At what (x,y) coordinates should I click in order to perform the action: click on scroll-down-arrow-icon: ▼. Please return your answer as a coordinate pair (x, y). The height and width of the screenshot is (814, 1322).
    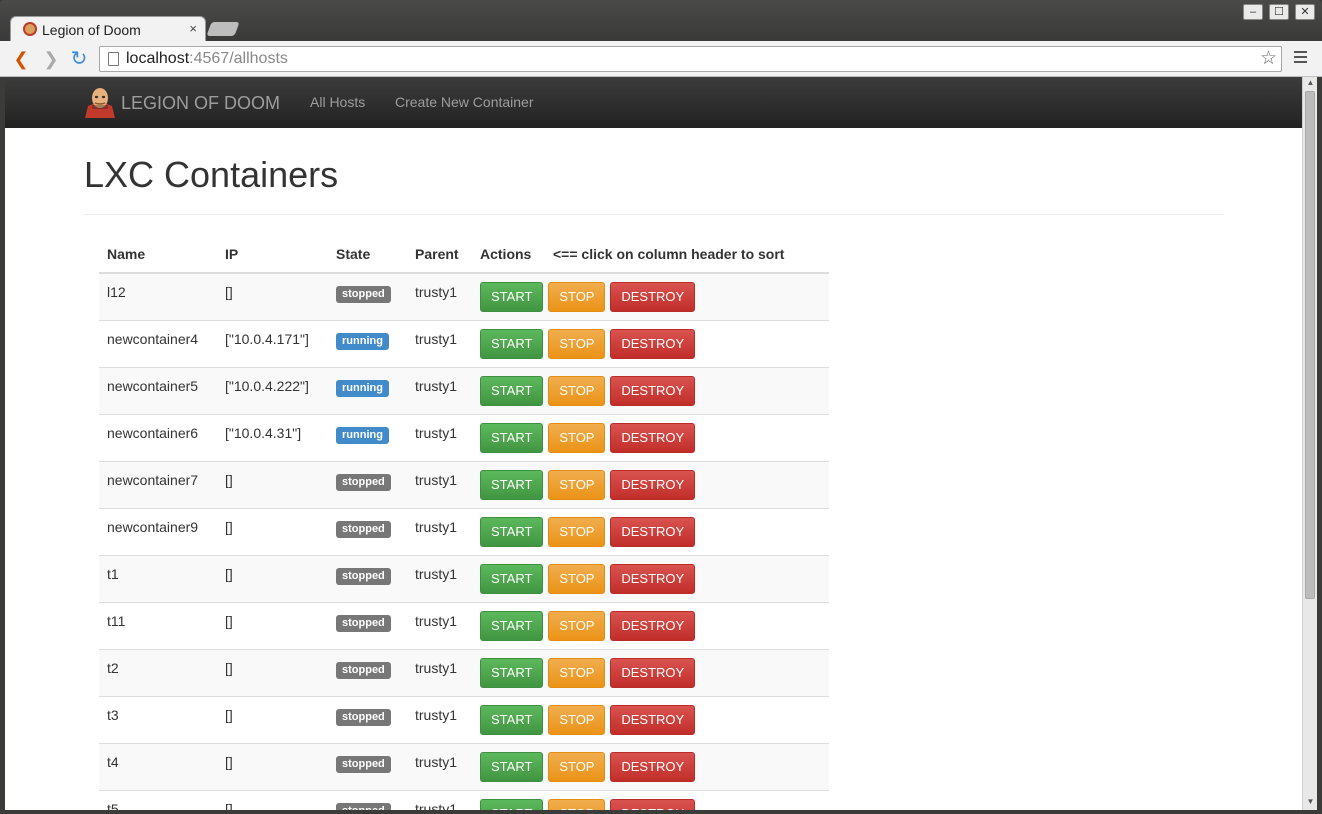
    Looking at the image, I should click on (1310, 803).